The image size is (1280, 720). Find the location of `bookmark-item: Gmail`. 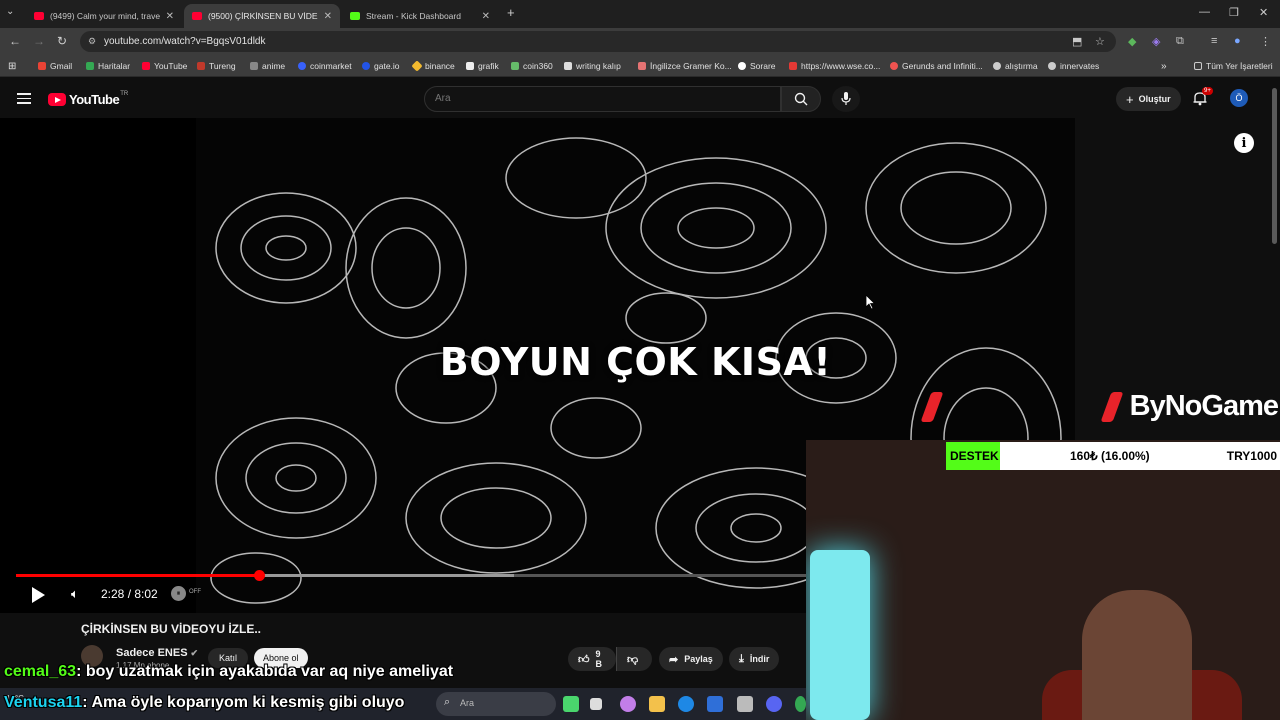

bookmark-item: Gmail is located at coordinates (55, 66).